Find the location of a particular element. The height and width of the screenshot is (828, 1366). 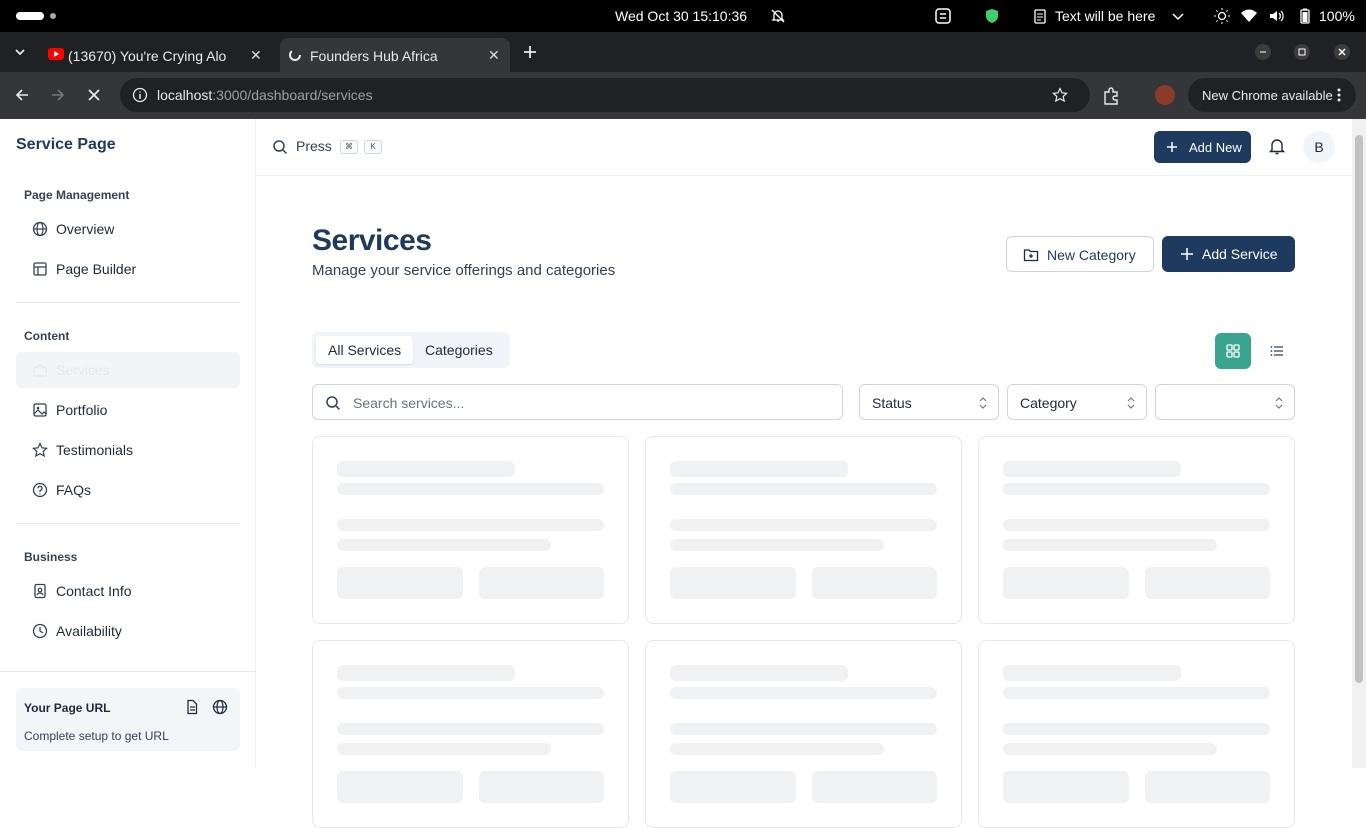

services-tabs: All Services Categories is located at coordinates (411, 350).